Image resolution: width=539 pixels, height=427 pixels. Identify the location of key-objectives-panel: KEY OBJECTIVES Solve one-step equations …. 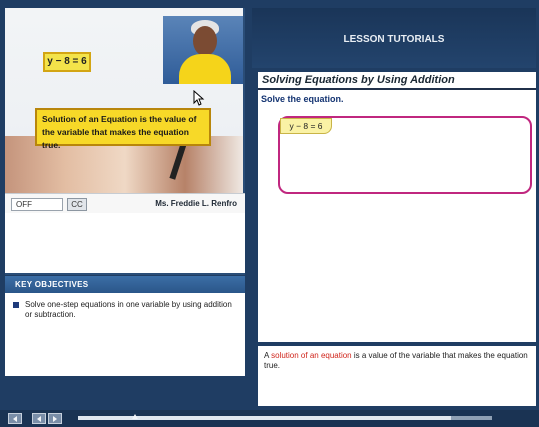
(125, 326).